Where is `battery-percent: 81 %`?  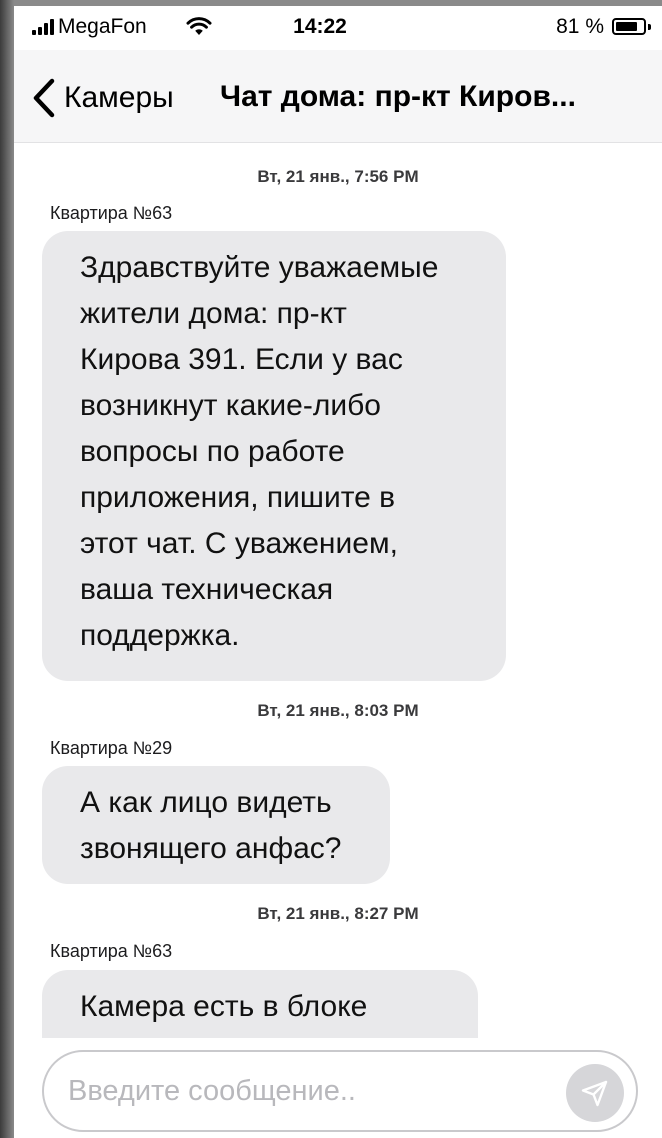
battery-percent: 81 % is located at coordinates (580, 26).